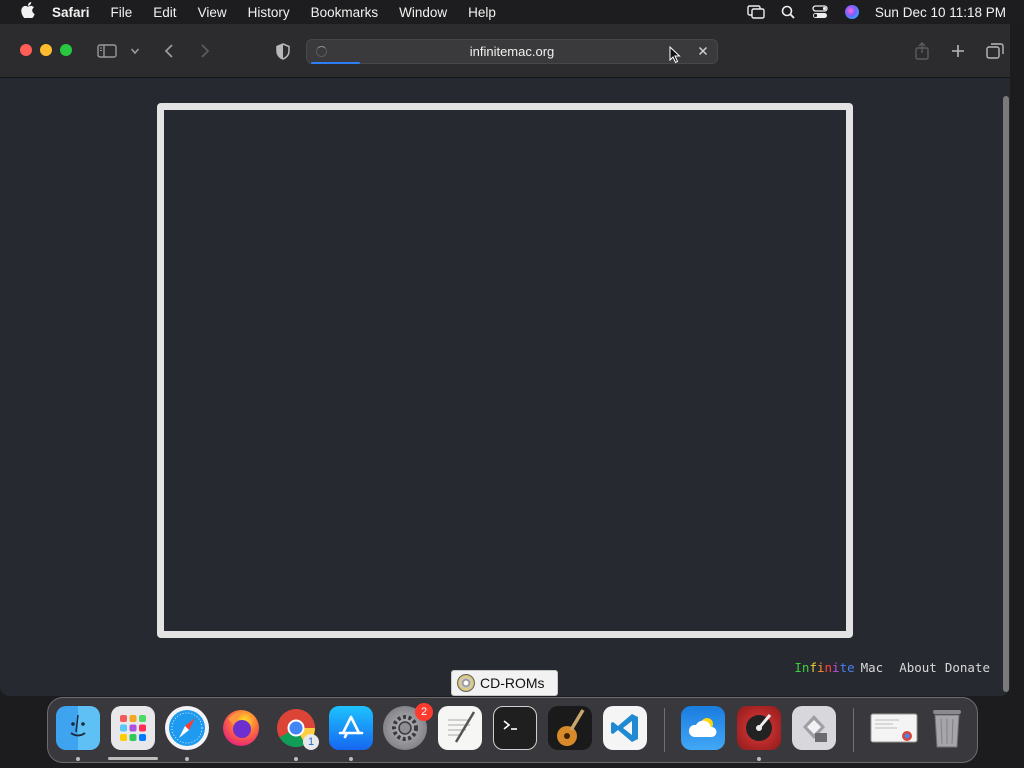 Image resolution: width=1024 pixels, height=768 pixels. What do you see at coordinates (66, 50) in the screenshot?
I see `zoom-window-button` at bounding box center [66, 50].